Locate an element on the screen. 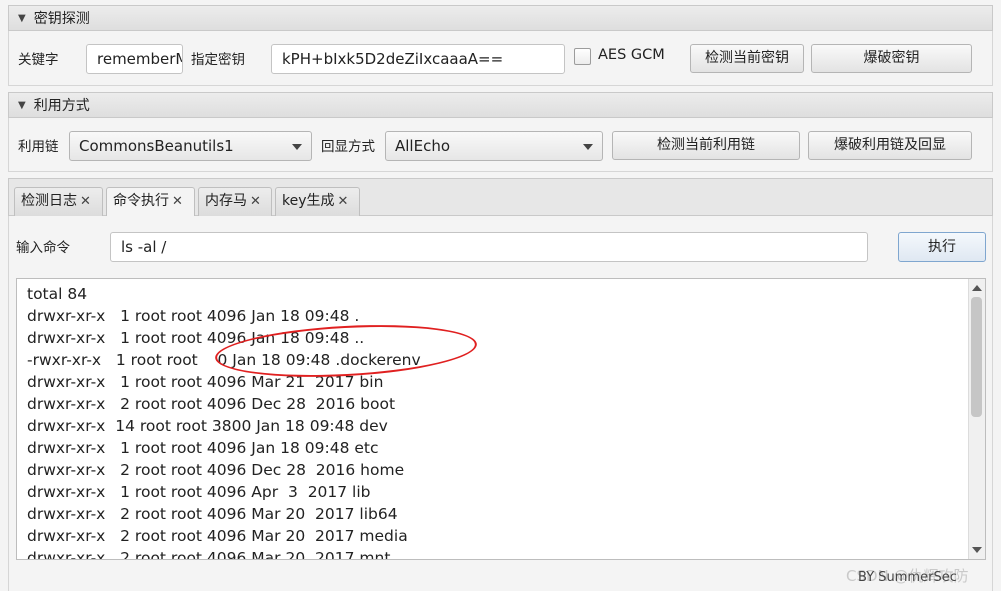  exploit-panel-header: ▼ 利用方式 is located at coordinates (500, 105).